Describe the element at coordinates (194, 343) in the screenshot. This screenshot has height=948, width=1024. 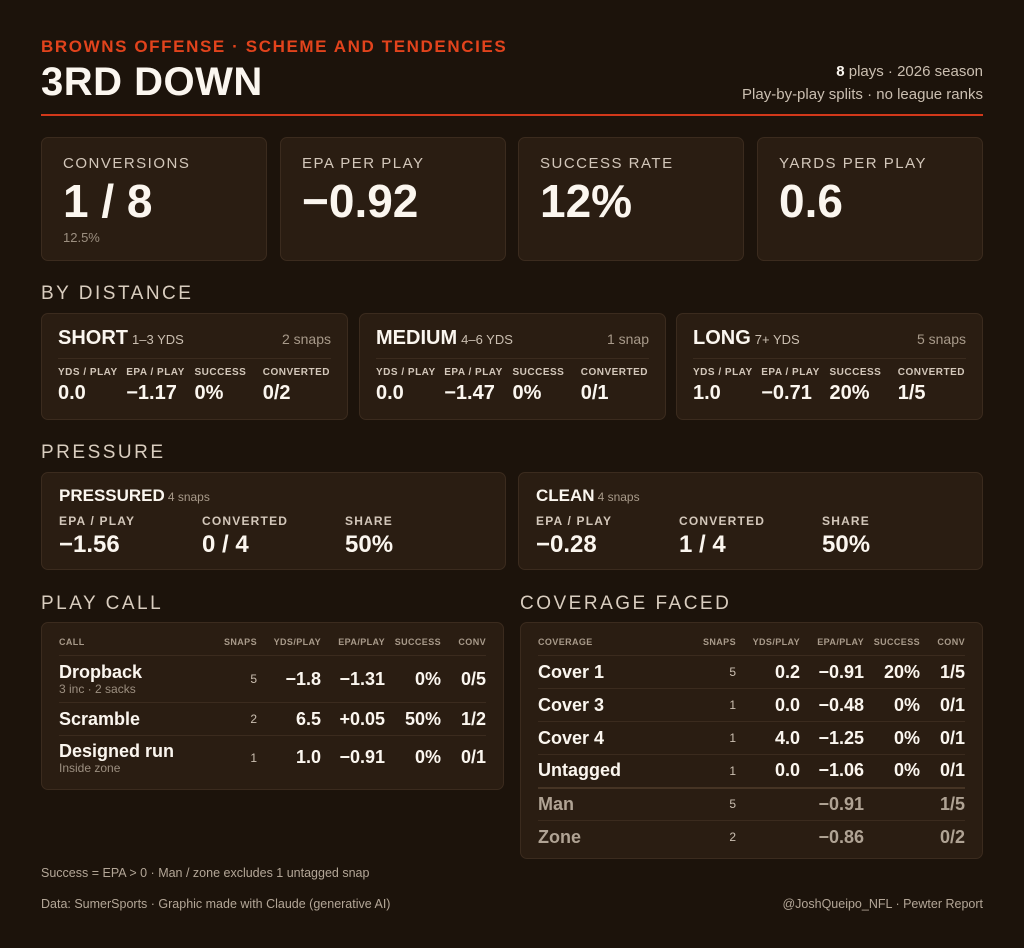
I see `distance-card-header: SHORT 1–3 YDS 2 snaps` at that location.